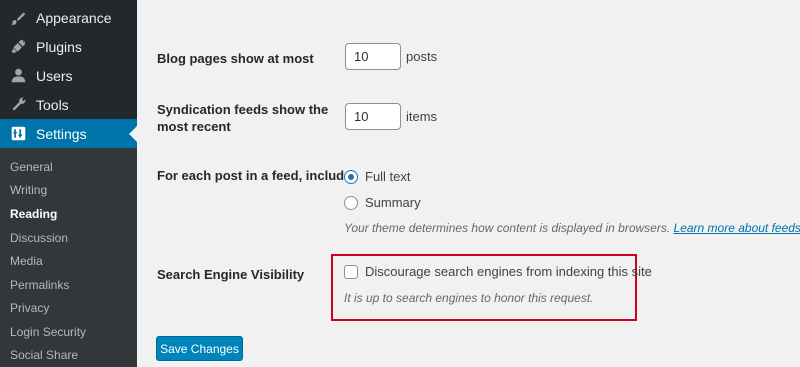  I want to click on menu-item-plugins: Plugins, so click(68, 46).